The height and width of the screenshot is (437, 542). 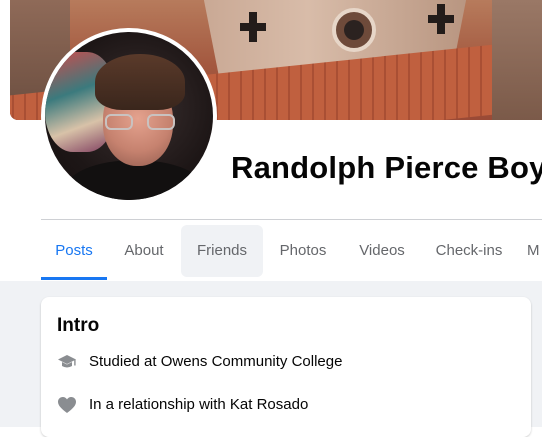 I want to click on tab-about: About, so click(x=144, y=251).